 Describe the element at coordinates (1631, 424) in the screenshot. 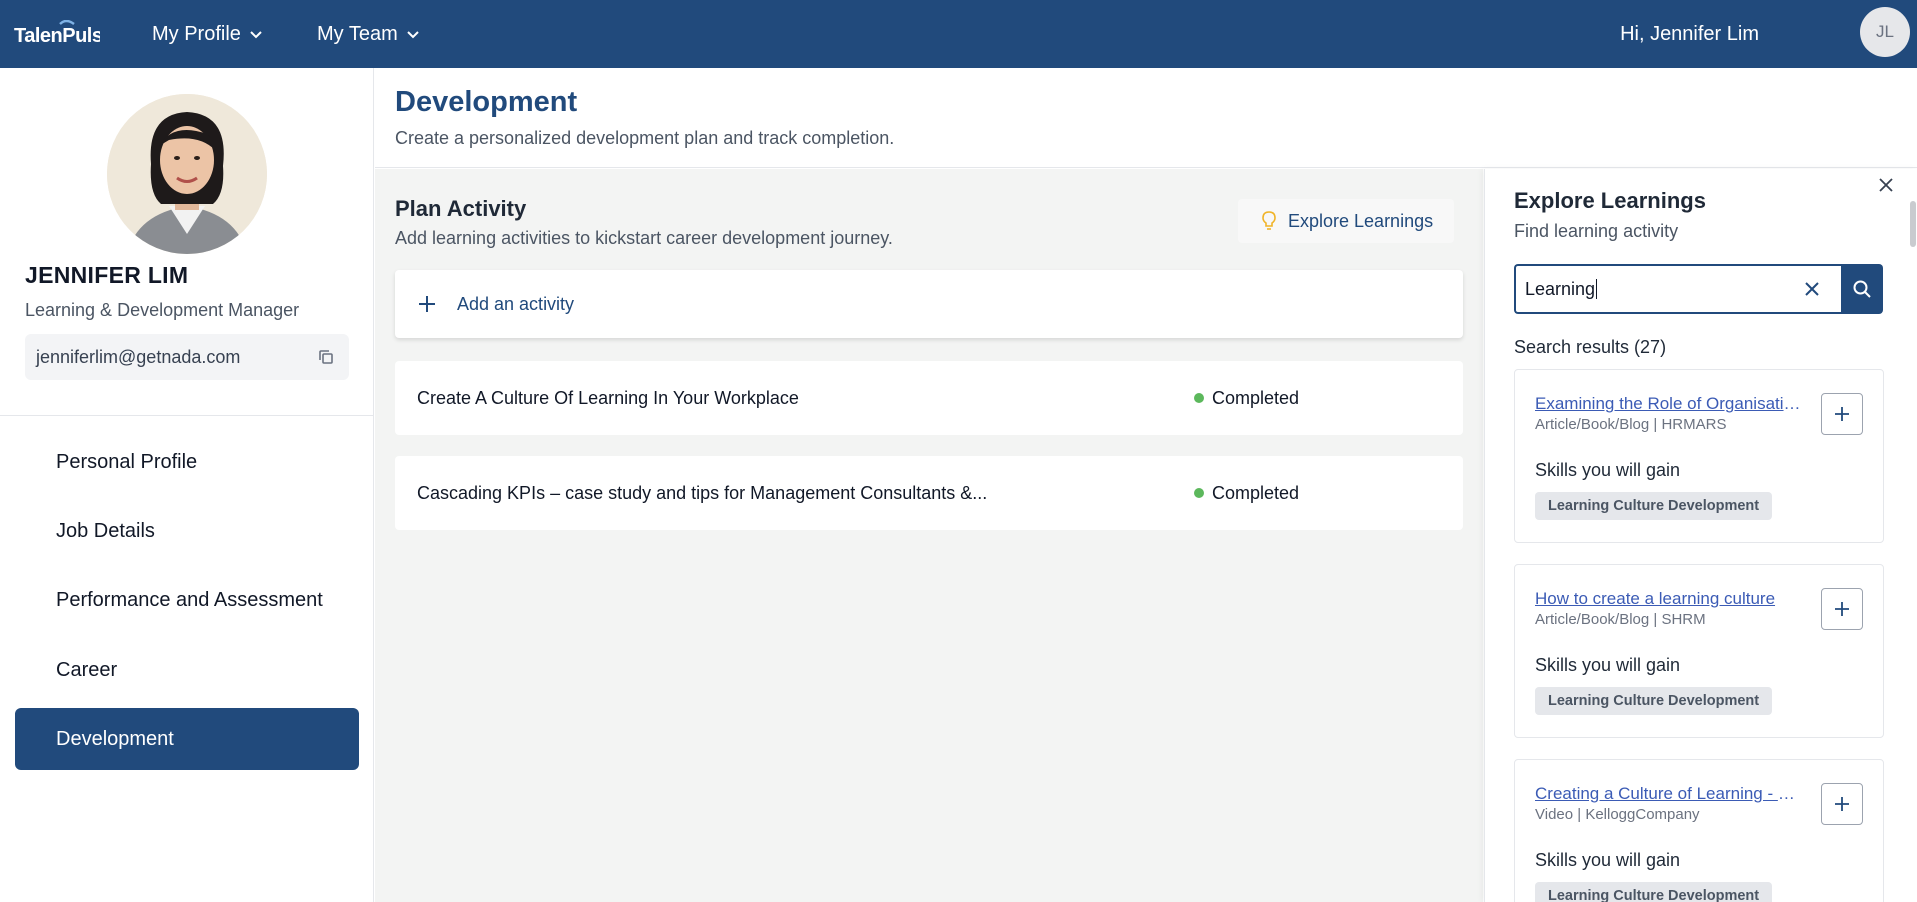

I see `result-meta: Article/Book/Blog | HRMARS` at that location.